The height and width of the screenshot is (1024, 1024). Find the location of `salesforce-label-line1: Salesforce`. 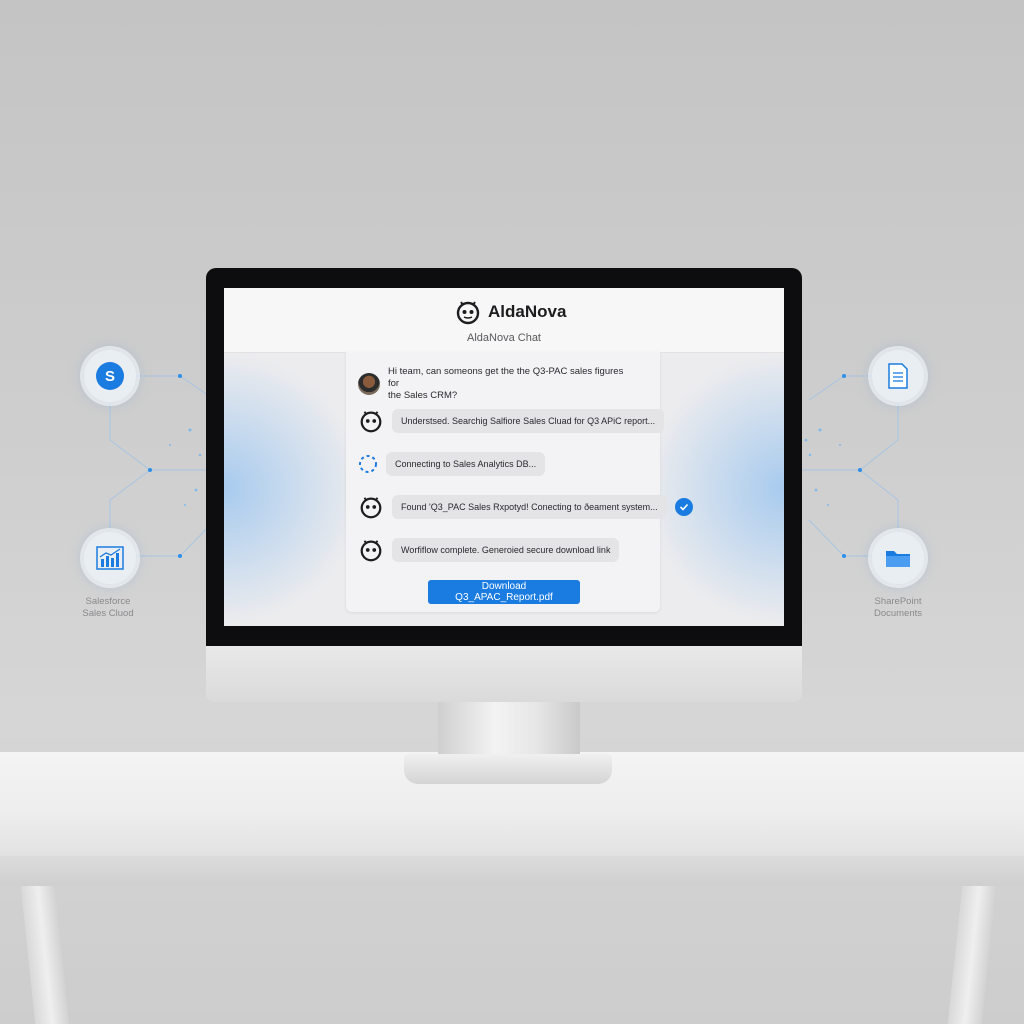

salesforce-label-line1: Salesforce is located at coordinates (108, 601).